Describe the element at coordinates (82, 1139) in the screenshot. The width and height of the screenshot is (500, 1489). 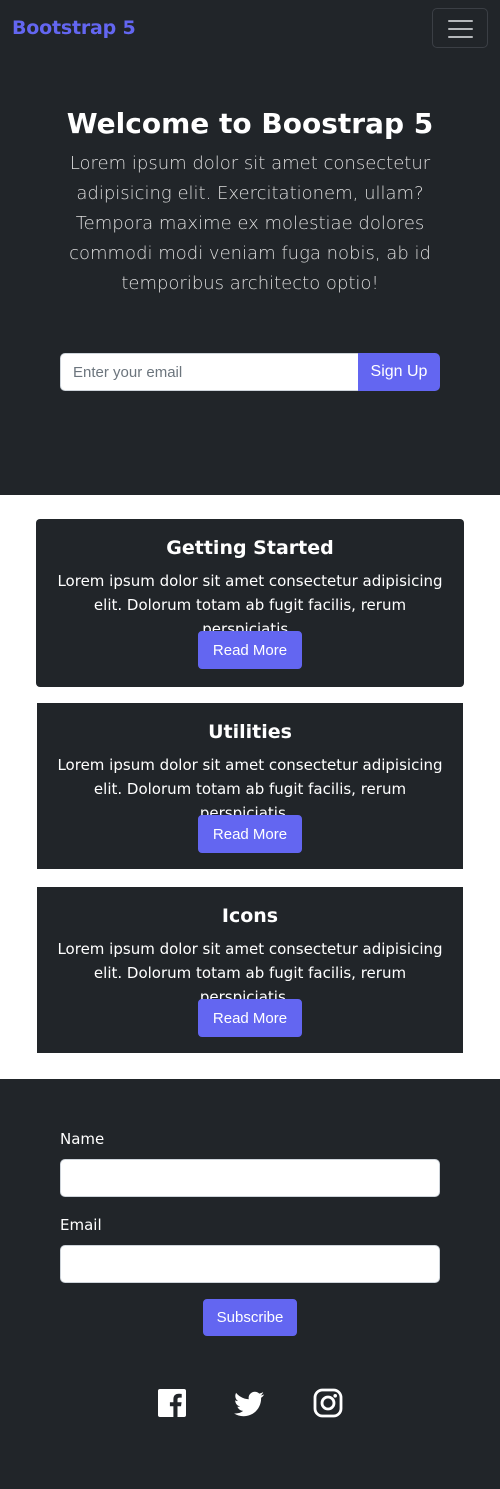
I see `name-label: Name` at that location.